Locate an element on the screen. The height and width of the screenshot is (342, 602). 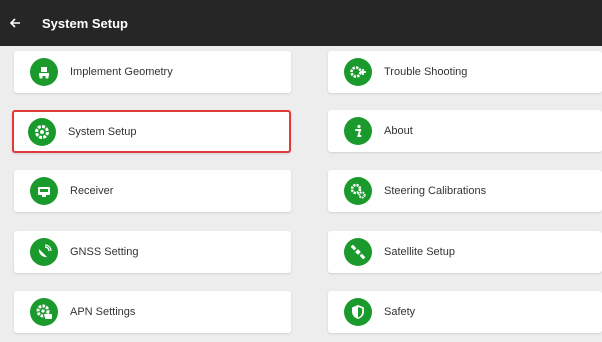
satellite-icon is located at coordinates (358, 252).